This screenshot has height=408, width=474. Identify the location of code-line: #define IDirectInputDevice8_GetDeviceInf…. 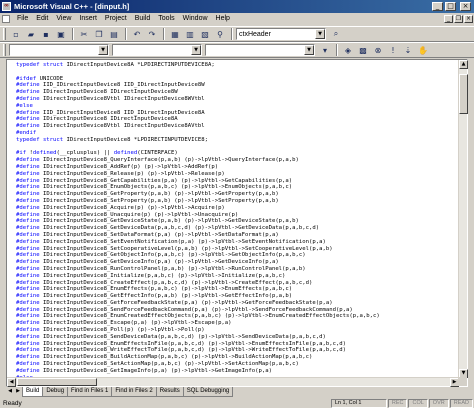
(237, 262).